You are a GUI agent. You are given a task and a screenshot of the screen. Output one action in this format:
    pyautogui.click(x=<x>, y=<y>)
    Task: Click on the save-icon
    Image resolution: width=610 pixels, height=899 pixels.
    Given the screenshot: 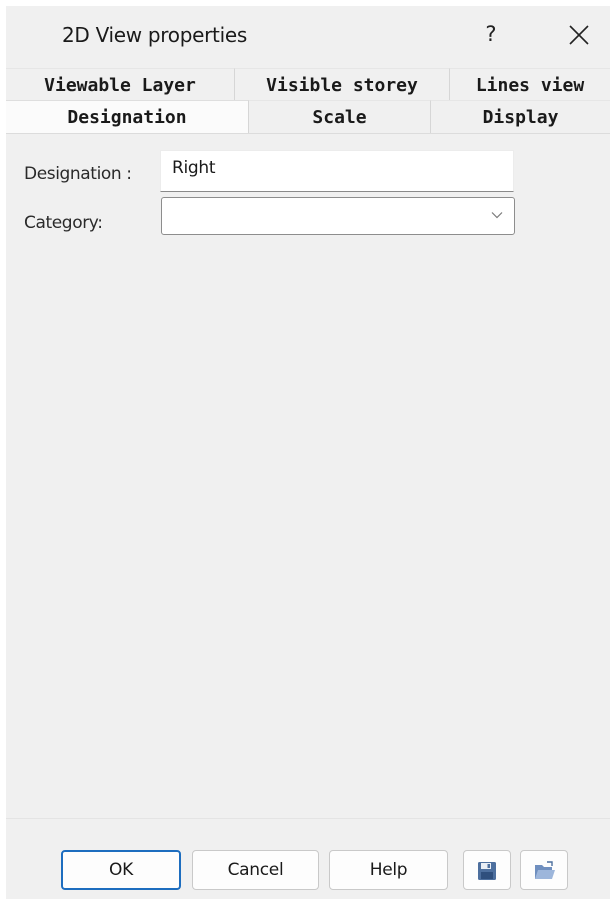 What is the action you would take?
    pyautogui.click(x=487, y=871)
    